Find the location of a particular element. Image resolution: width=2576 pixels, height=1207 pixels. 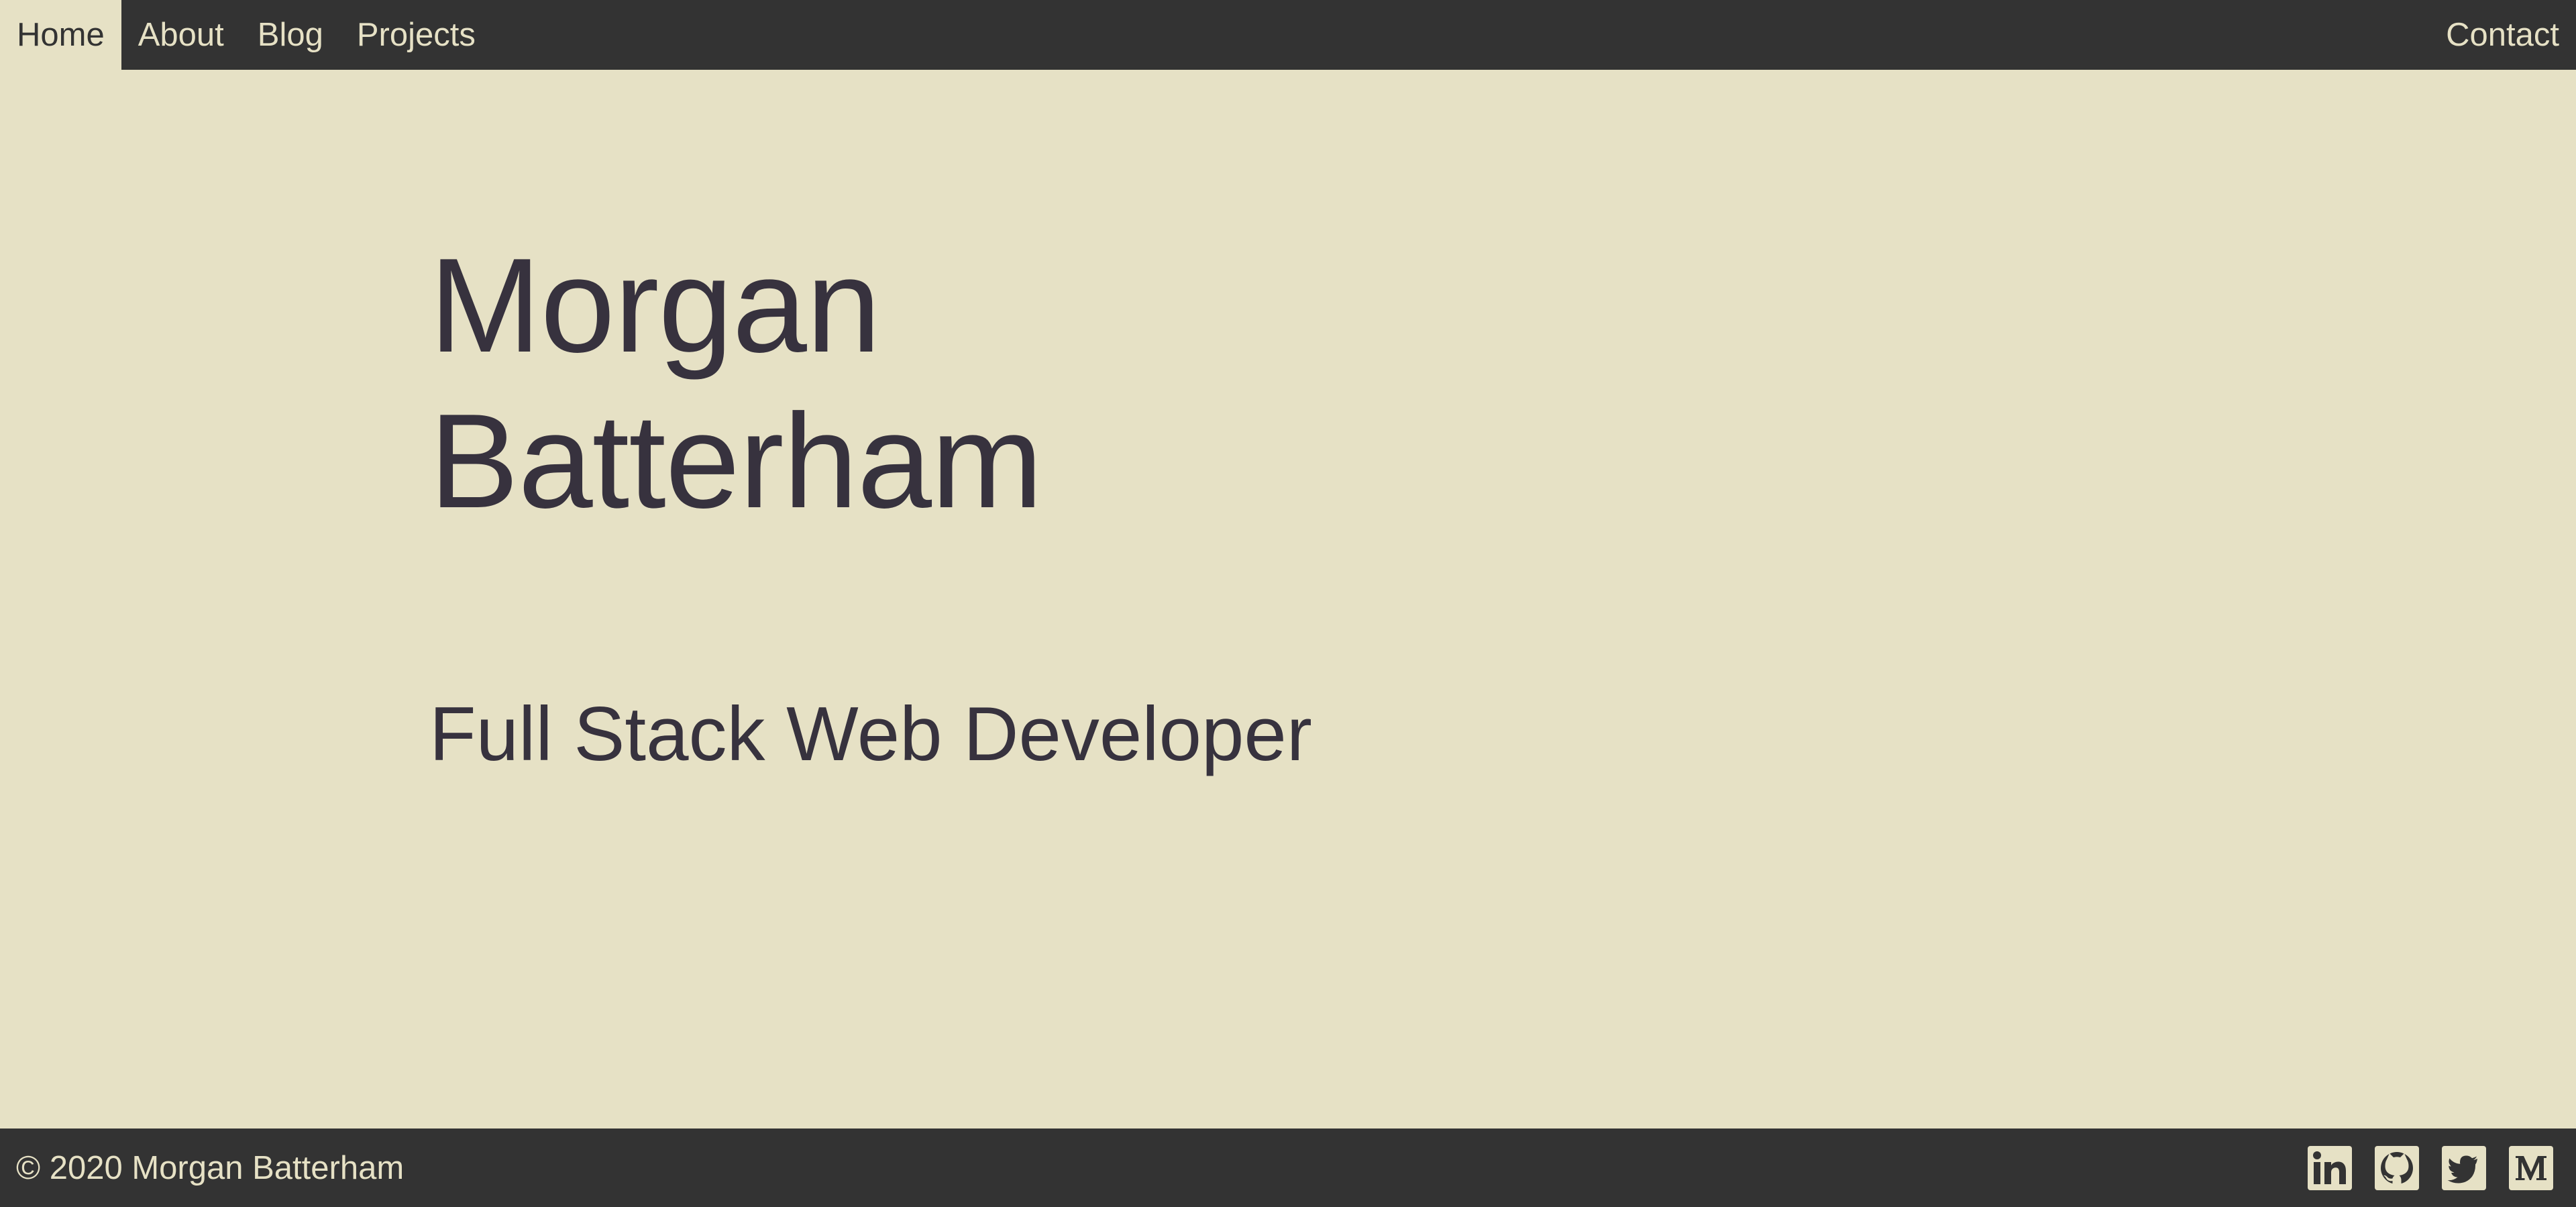

medium-icon is located at coordinates (2531, 1167).